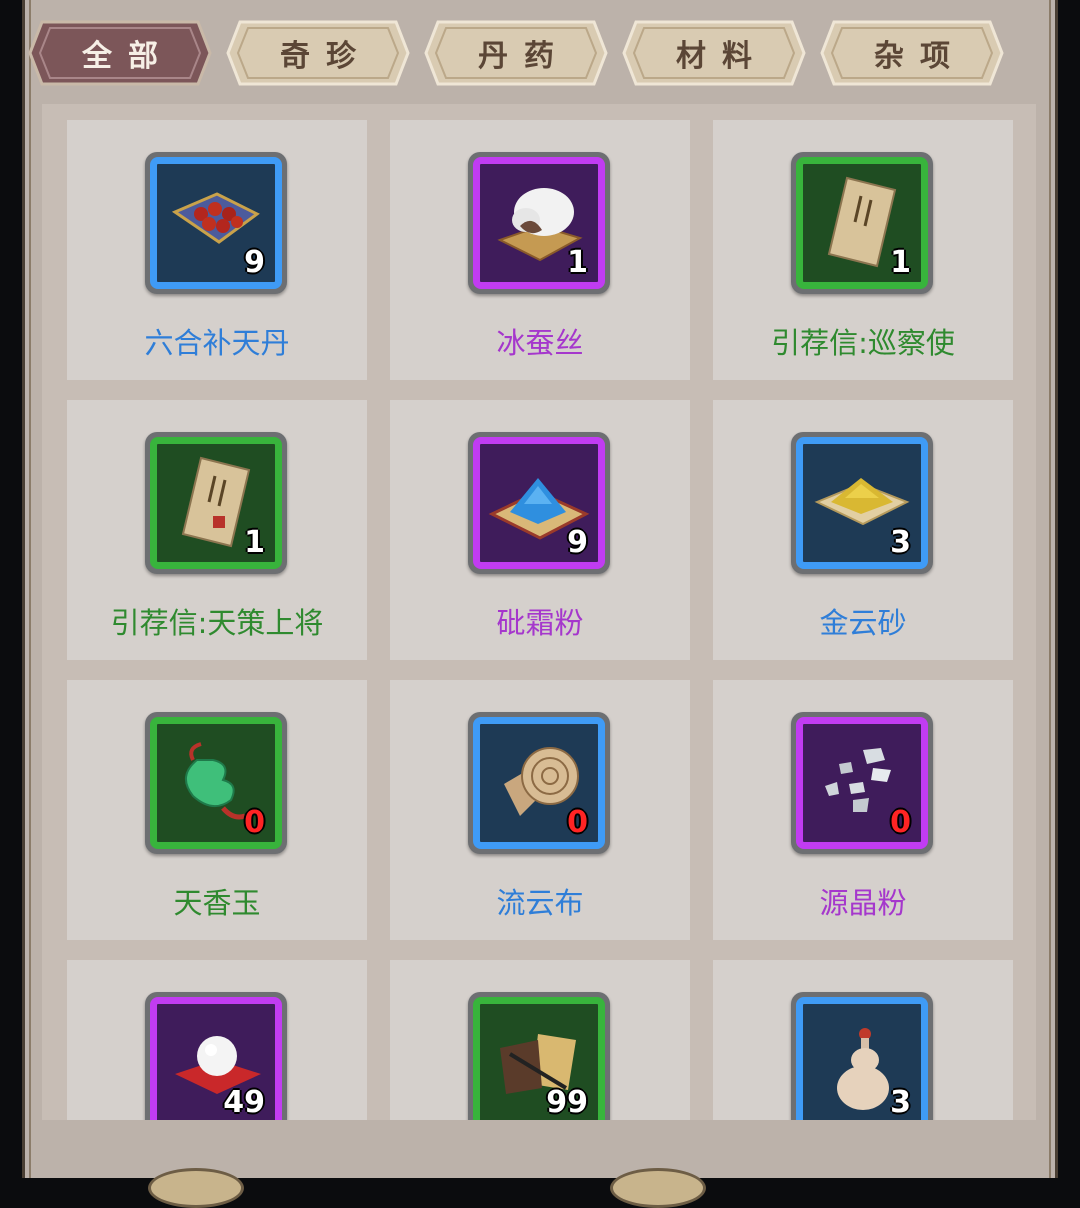  Describe the element at coordinates (128, 56) in the screenshot. I see `tab-label: 全部` at that location.